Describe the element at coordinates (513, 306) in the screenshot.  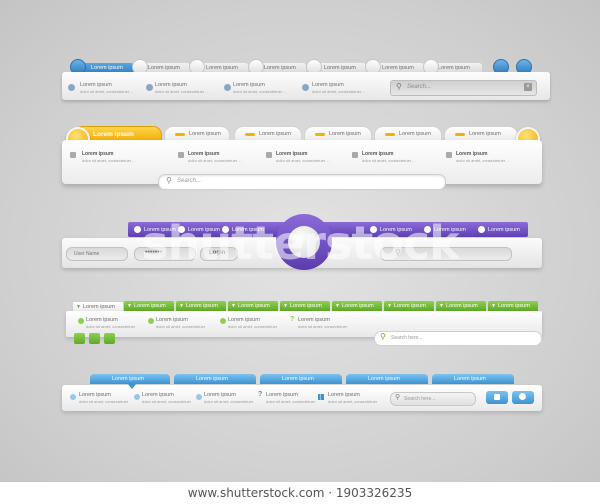
I see `tab-9: ▼ Lorem ipsum` at that location.